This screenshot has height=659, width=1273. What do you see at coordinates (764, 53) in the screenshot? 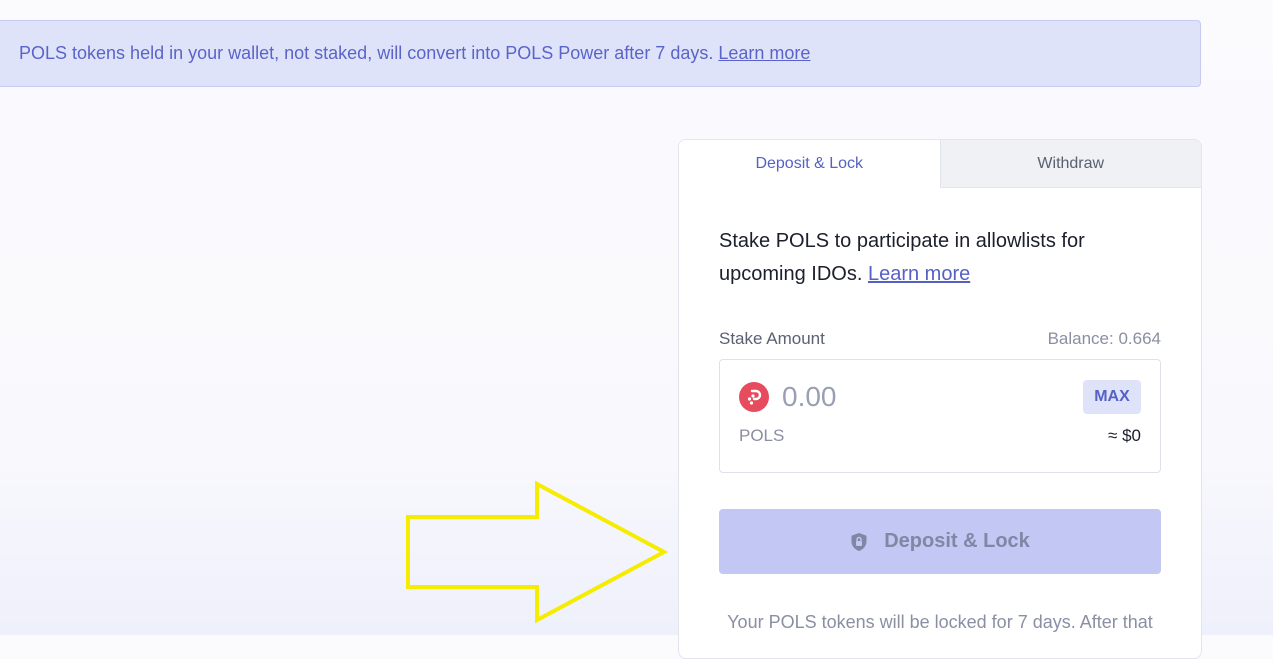
I see `banner-learn-more-link: Learn more` at bounding box center [764, 53].